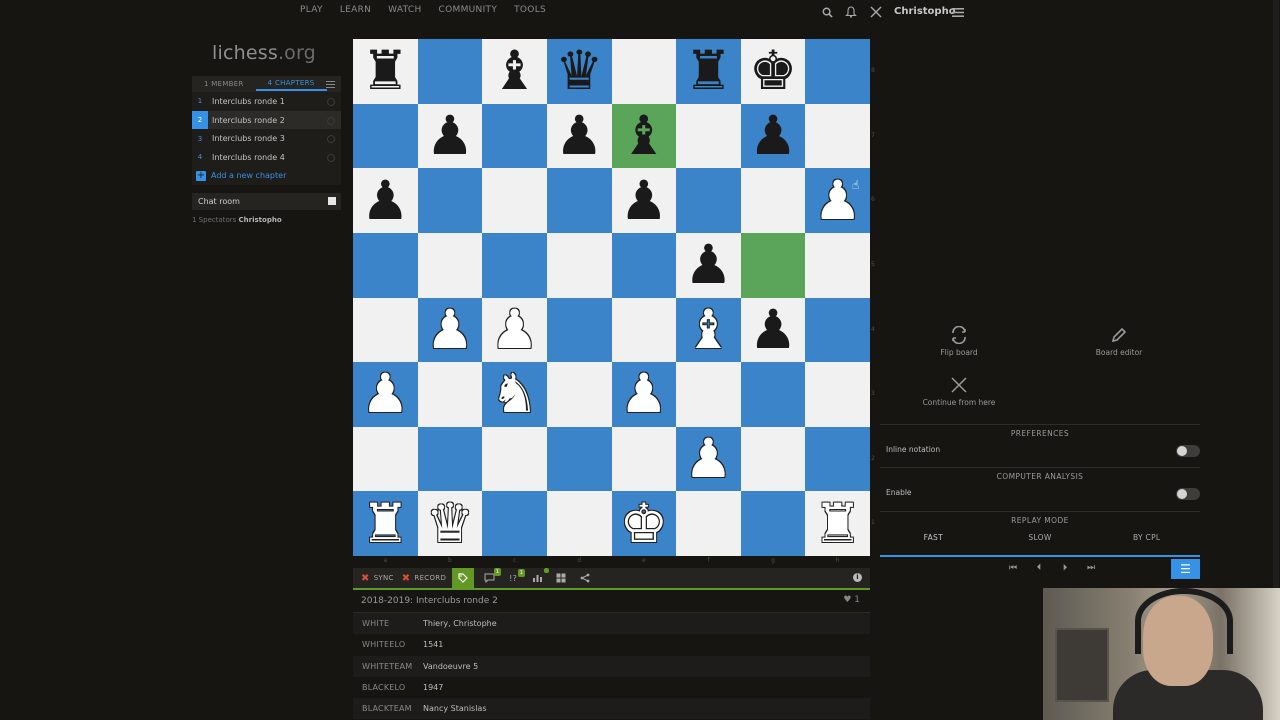 The width and height of the screenshot is (1280, 720). I want to click on first-move-icon: ⏮, so click(1013, 568).